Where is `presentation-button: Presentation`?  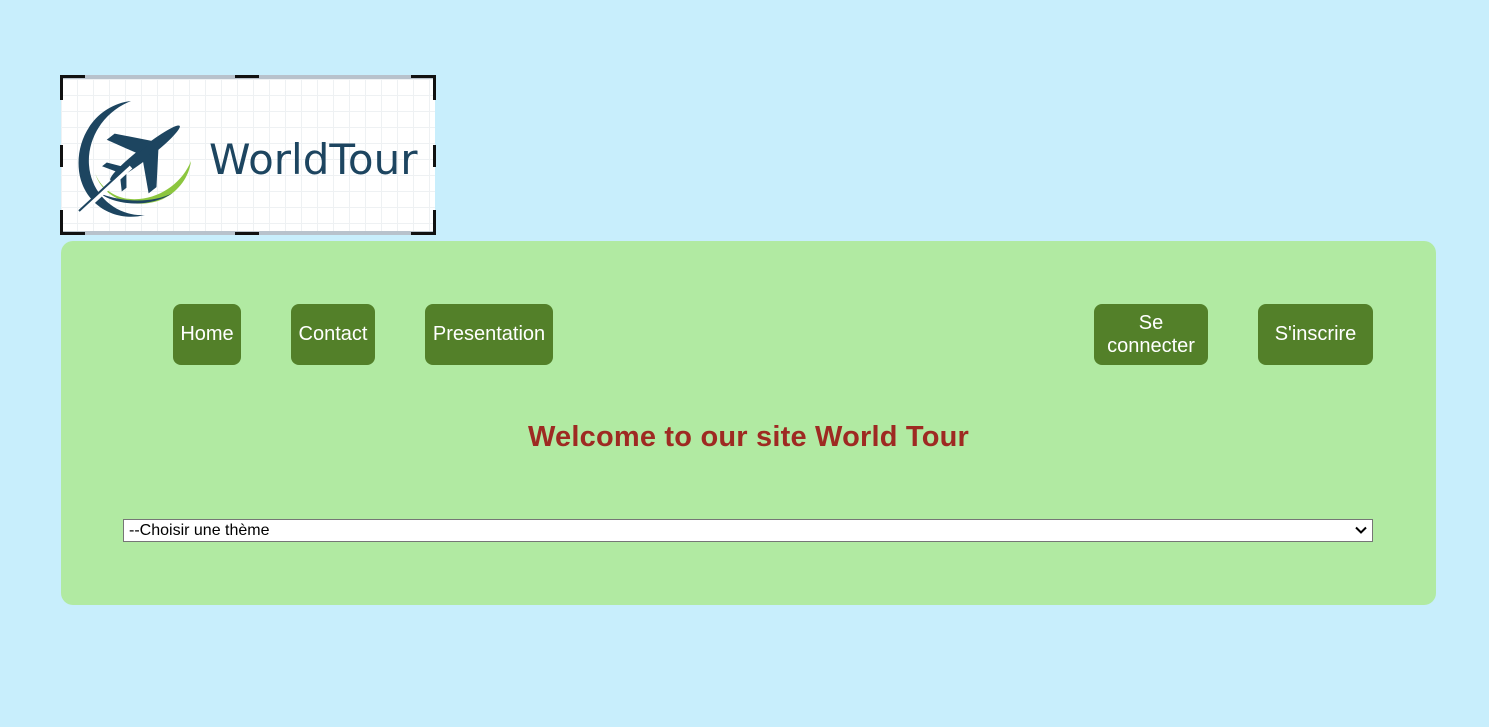 presentation-button: Presentation is located at coordinates (489, 334).